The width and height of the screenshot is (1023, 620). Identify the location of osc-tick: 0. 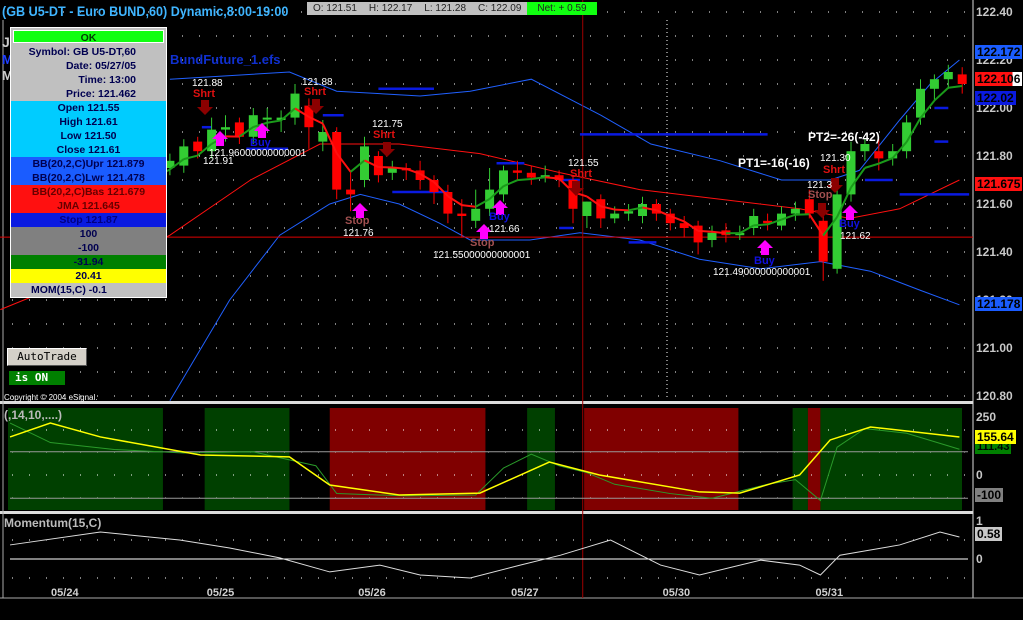
(979, 475).